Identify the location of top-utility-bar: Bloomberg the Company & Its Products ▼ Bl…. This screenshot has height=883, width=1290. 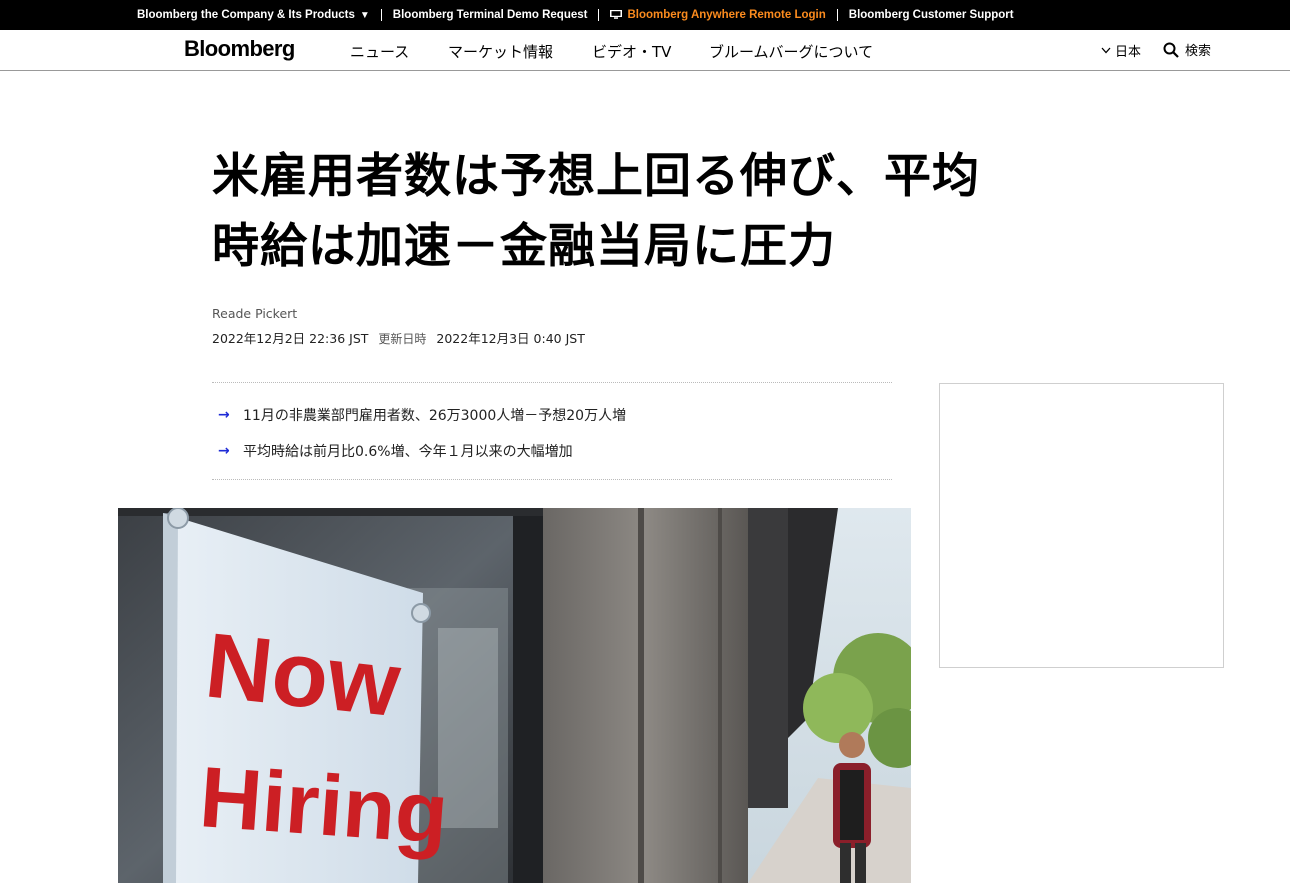
(645, 15).